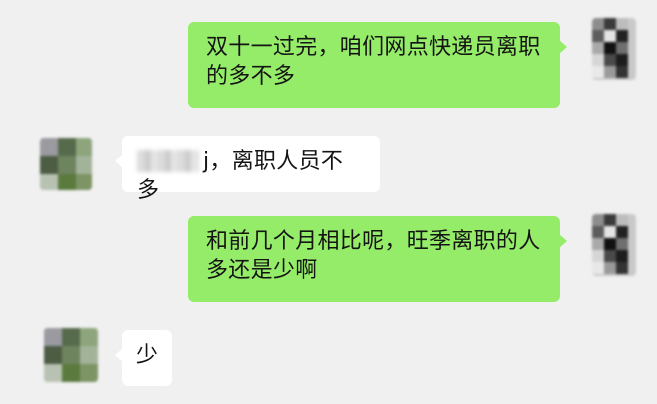  What do you see at coordinates (373, 241) in the screenshot?
I see `message-text-line: 和前几个月相比呢，旺季离职的人` at bounding box center [373, 241].